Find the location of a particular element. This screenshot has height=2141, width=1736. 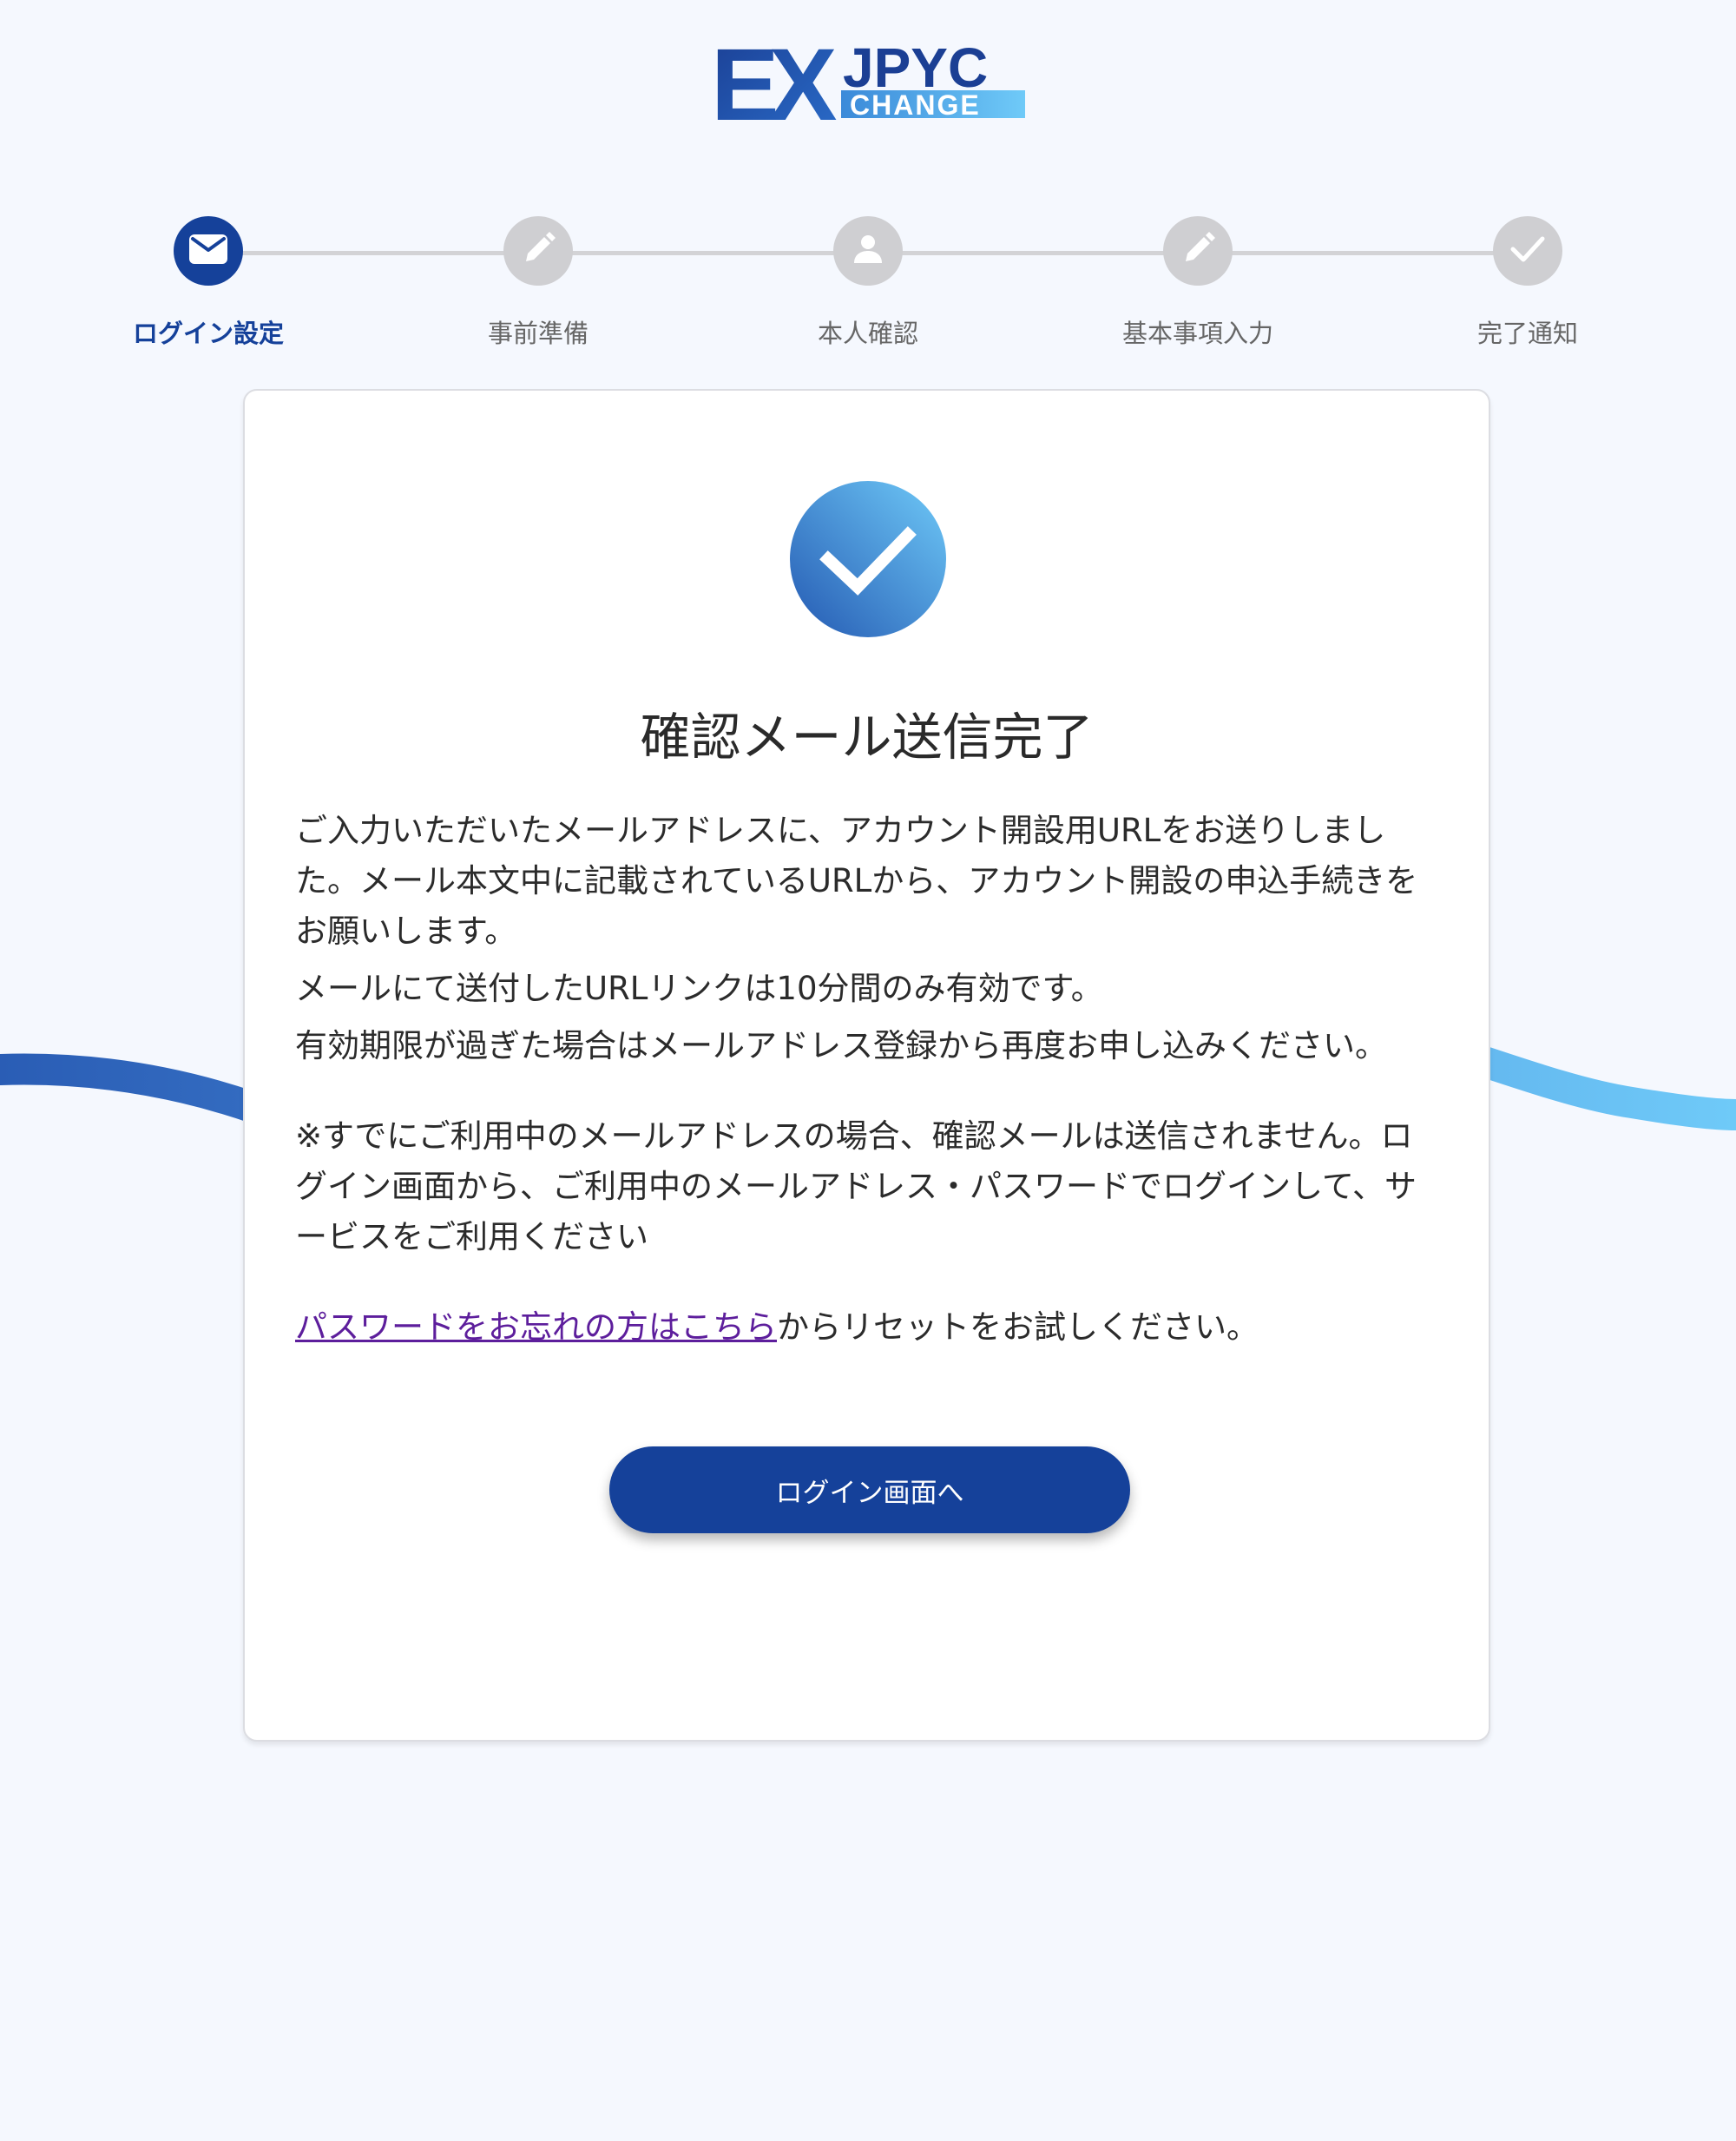

reset-paragraph: パスワードをお忘れの方はこちらからリセットをお試しください。 is located at coordinates (868, 1327).